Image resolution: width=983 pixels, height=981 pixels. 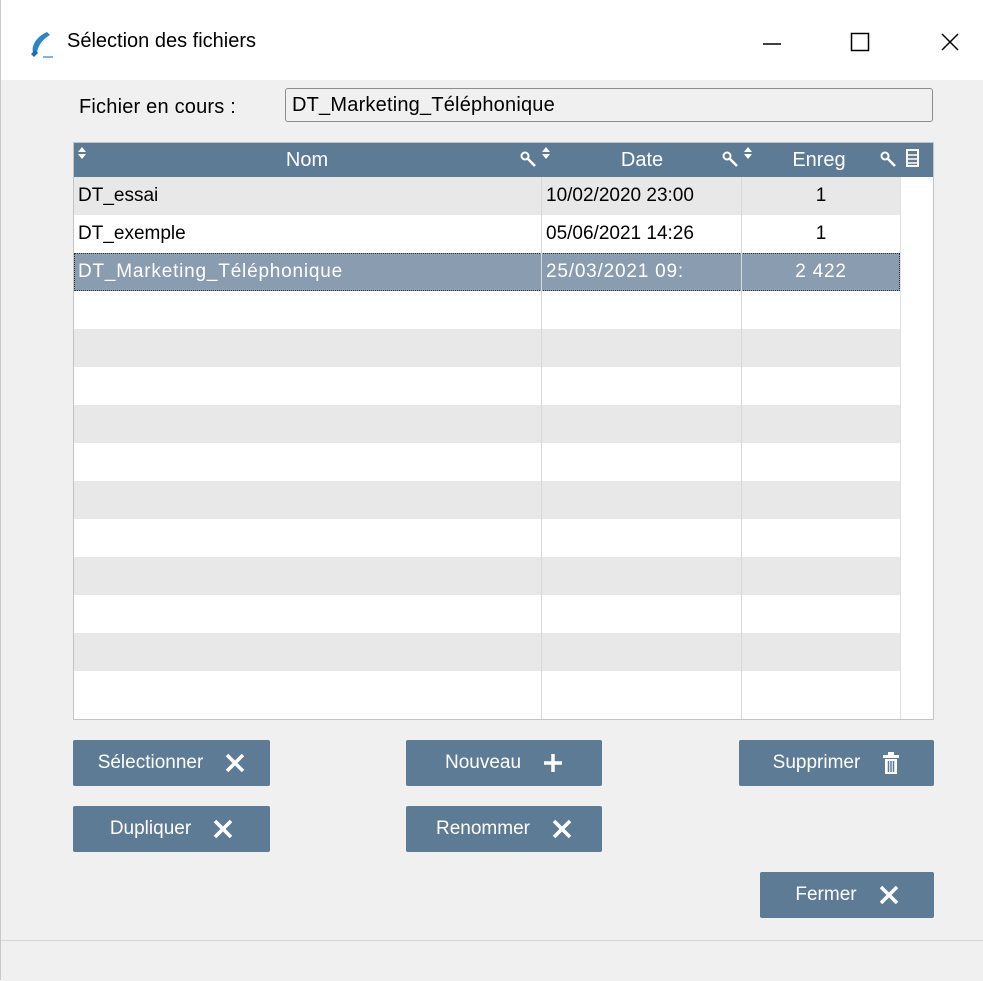 I want to click on delete-button: Supprimer, so click(x=836, y=763).